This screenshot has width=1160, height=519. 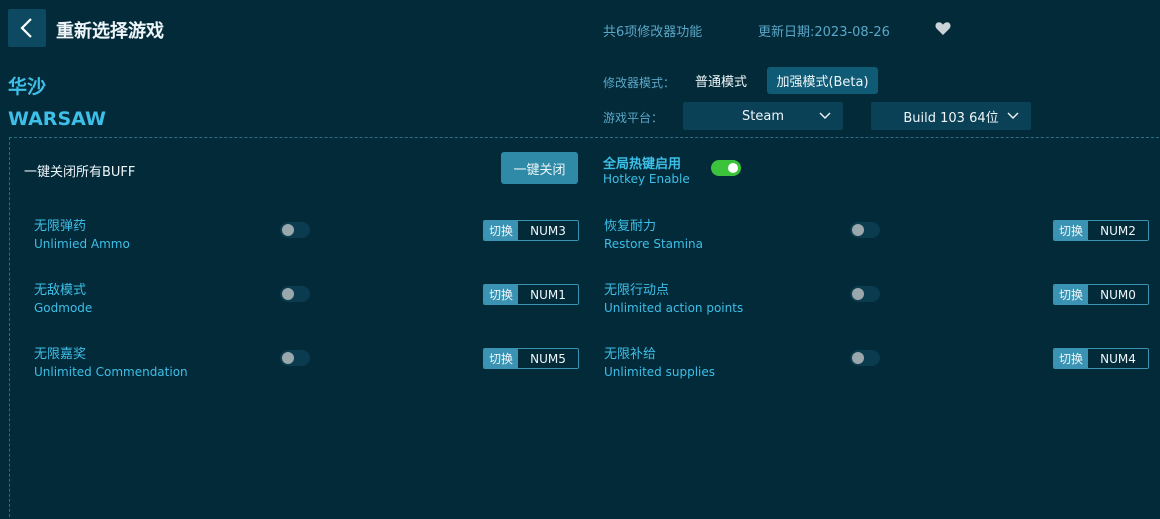 What do you see at coordinates (943, 28) in the screenshot?
I see `heart-icon` at bounding box center [943, 28].